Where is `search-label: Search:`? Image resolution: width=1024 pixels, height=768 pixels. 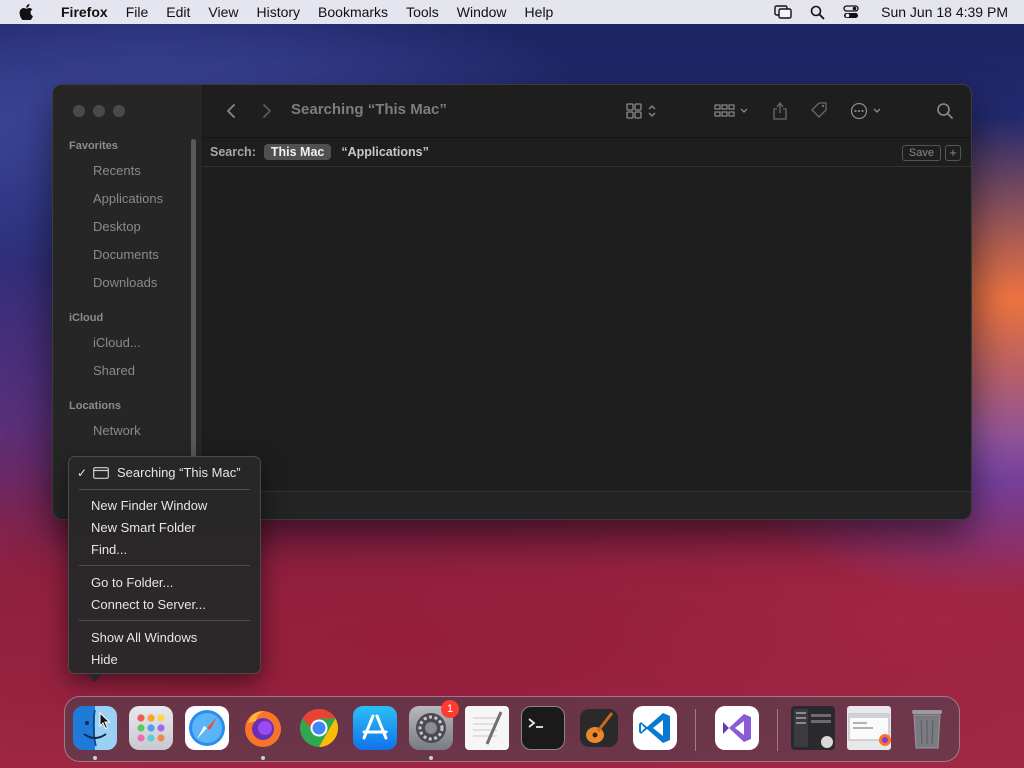
search-label: Search: is located at coordinates (233, 152).